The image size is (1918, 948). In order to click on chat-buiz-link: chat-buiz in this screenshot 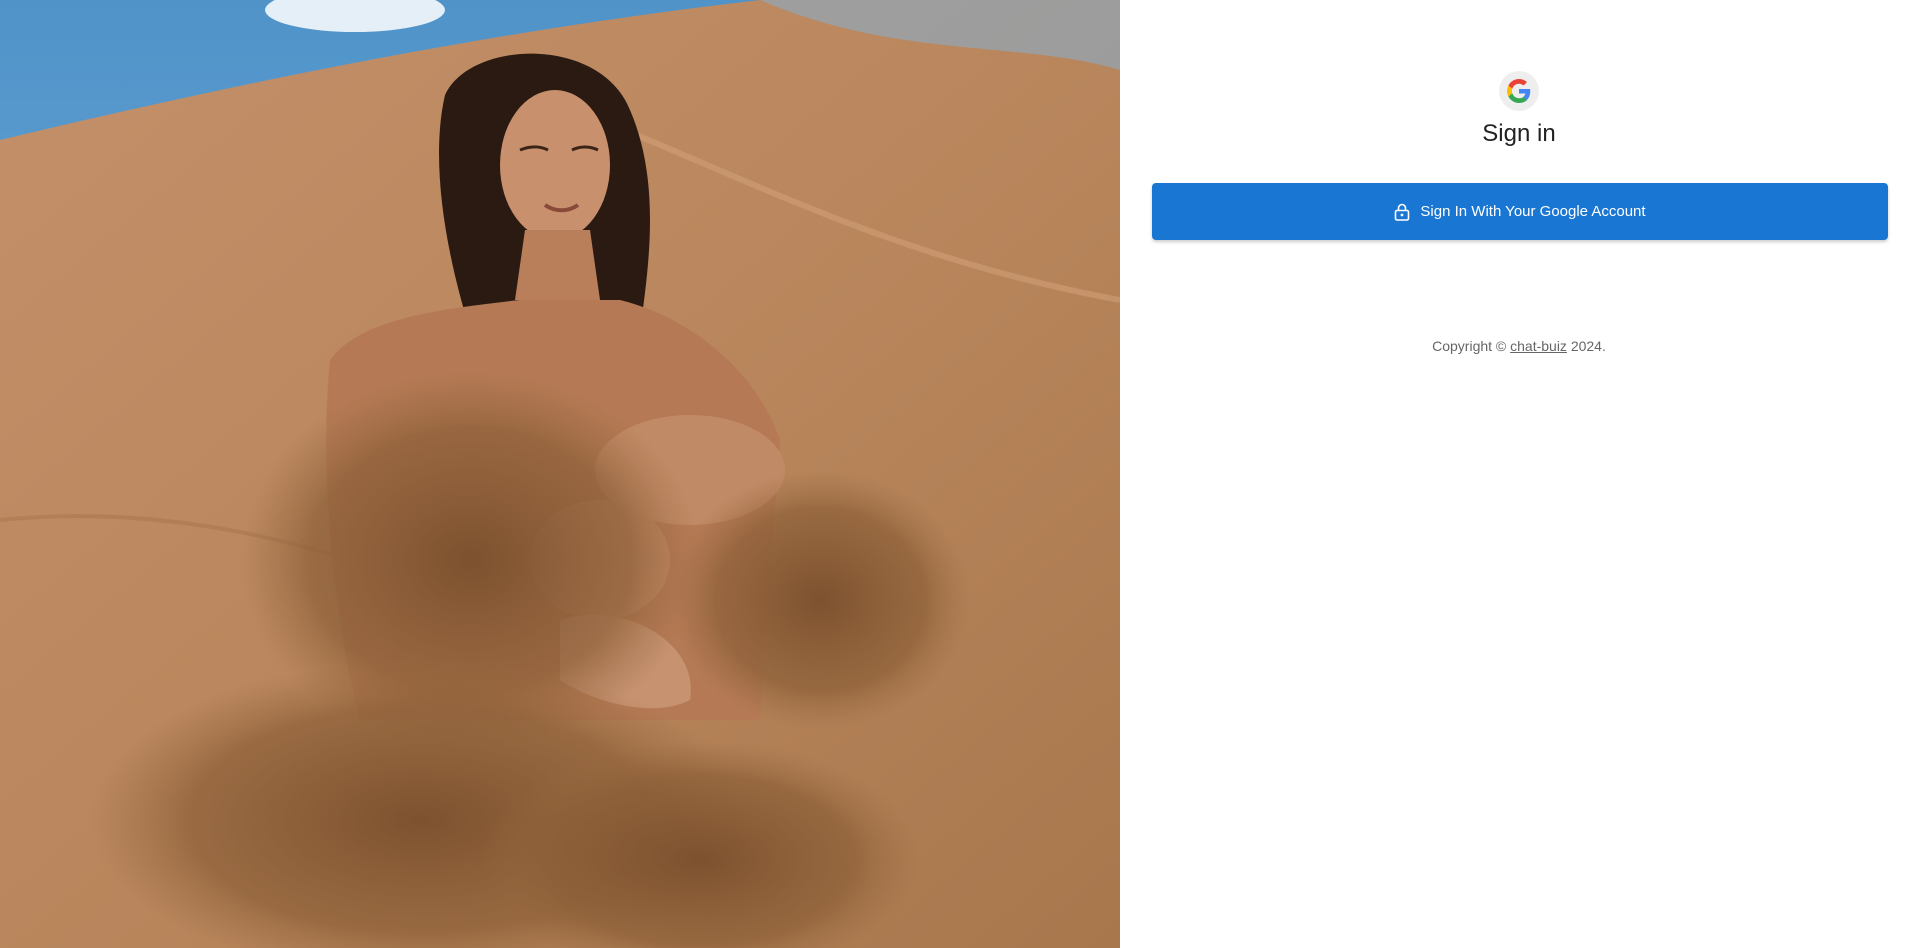, I will do `click(1538, 346)`.